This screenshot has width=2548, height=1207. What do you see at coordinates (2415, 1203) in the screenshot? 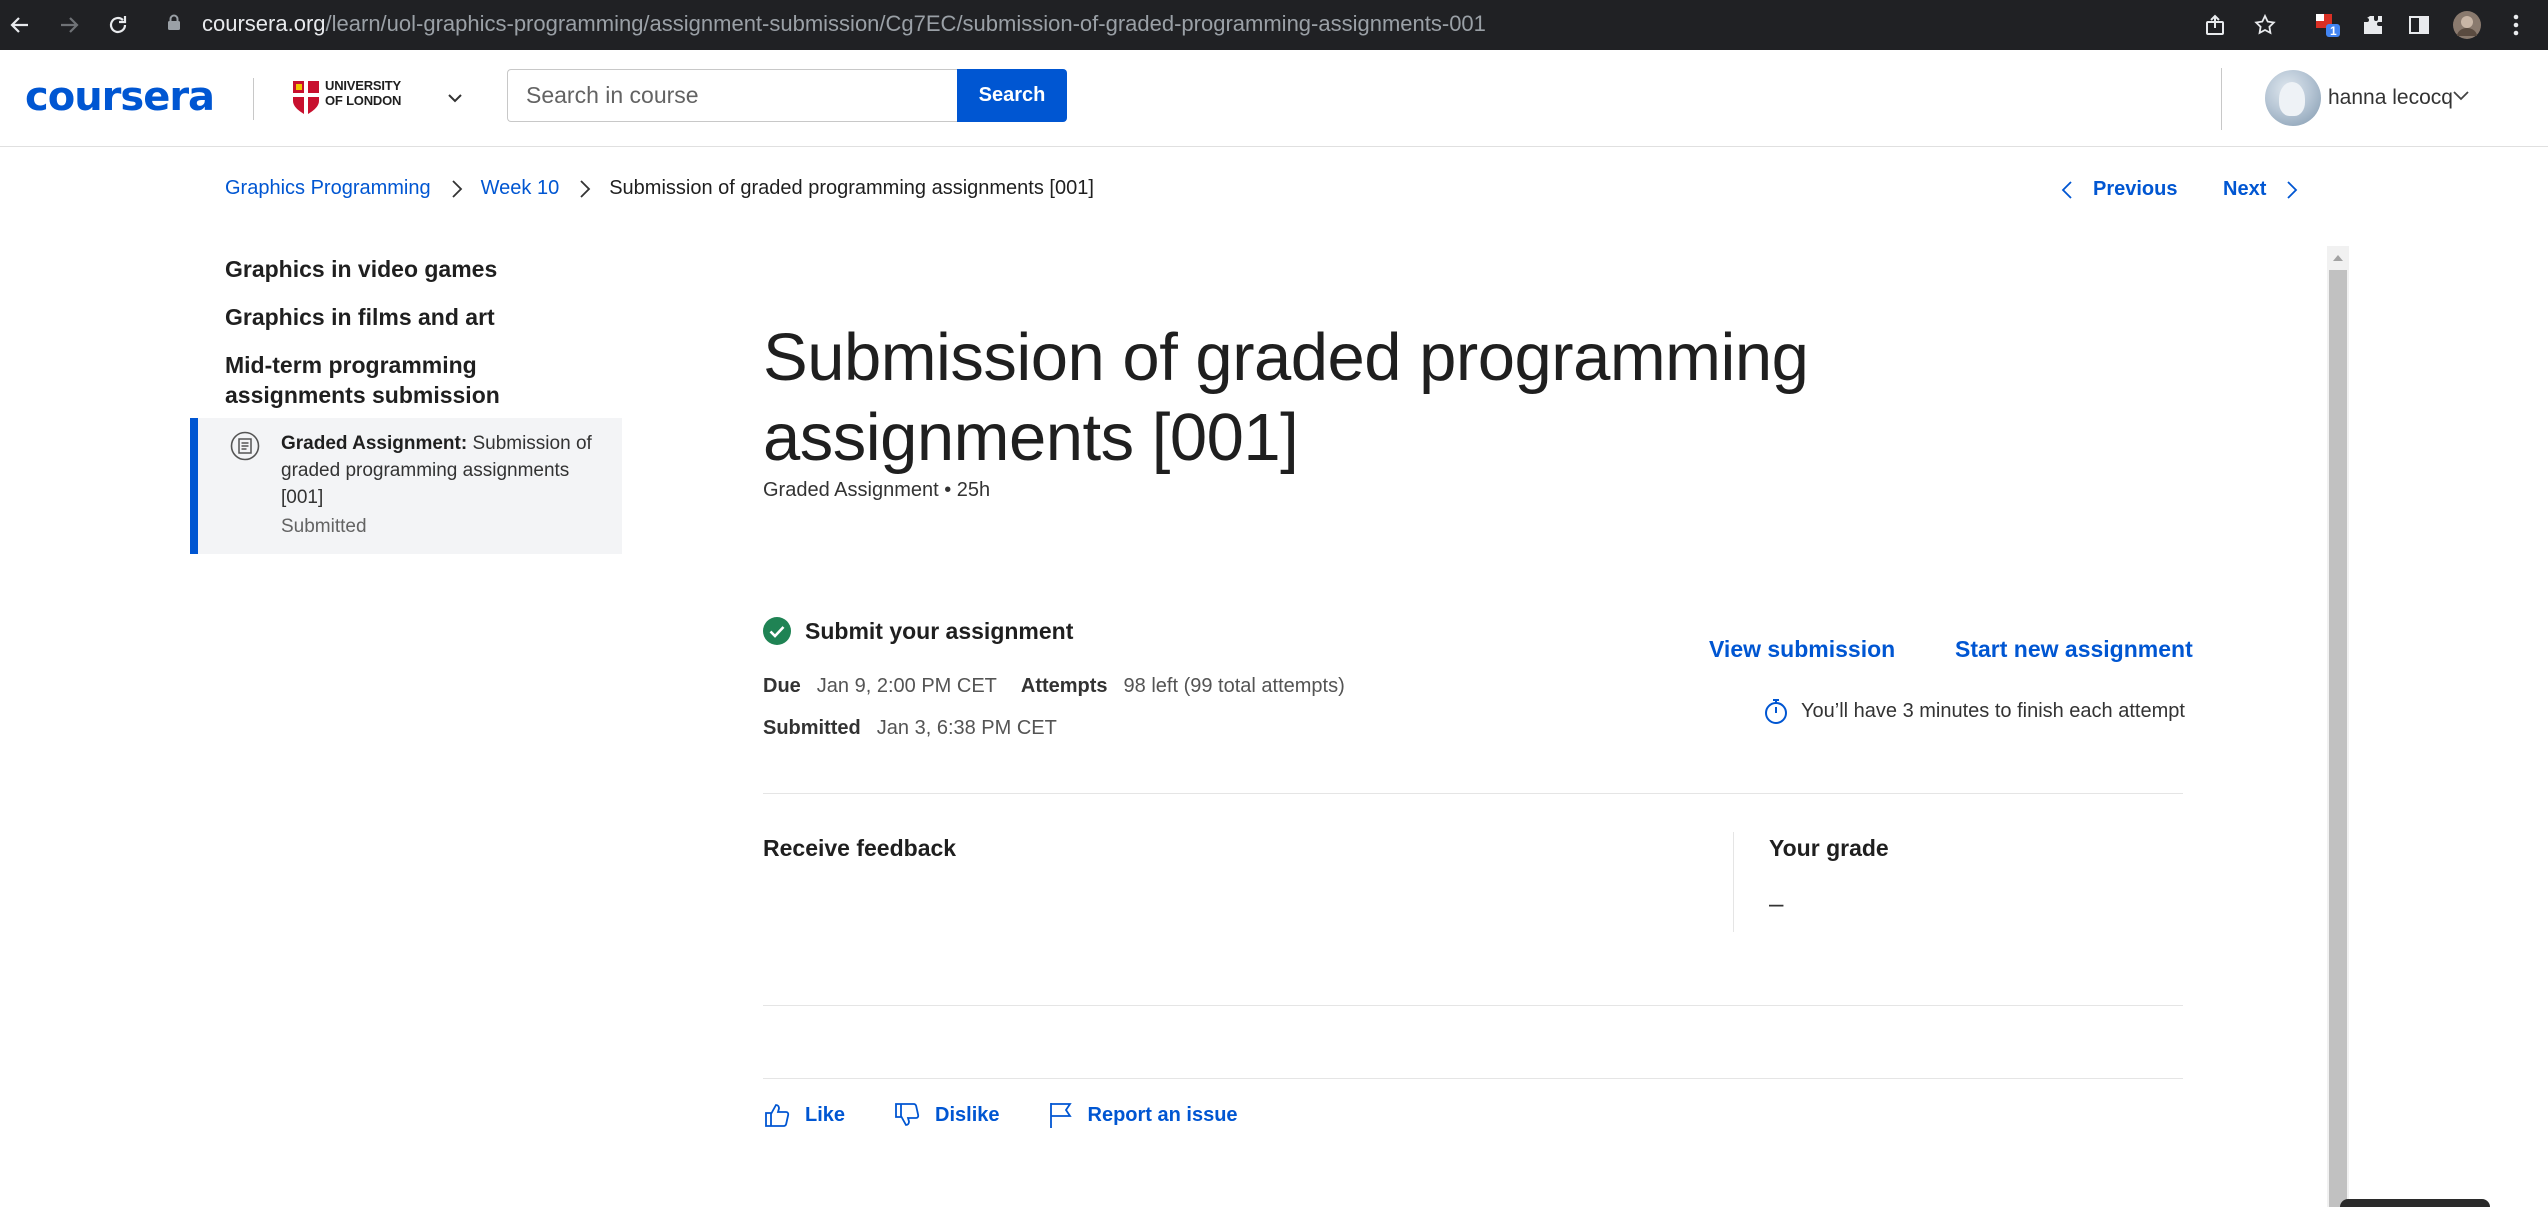
I see `floating-widget` at bounding box center [2415, 1203].